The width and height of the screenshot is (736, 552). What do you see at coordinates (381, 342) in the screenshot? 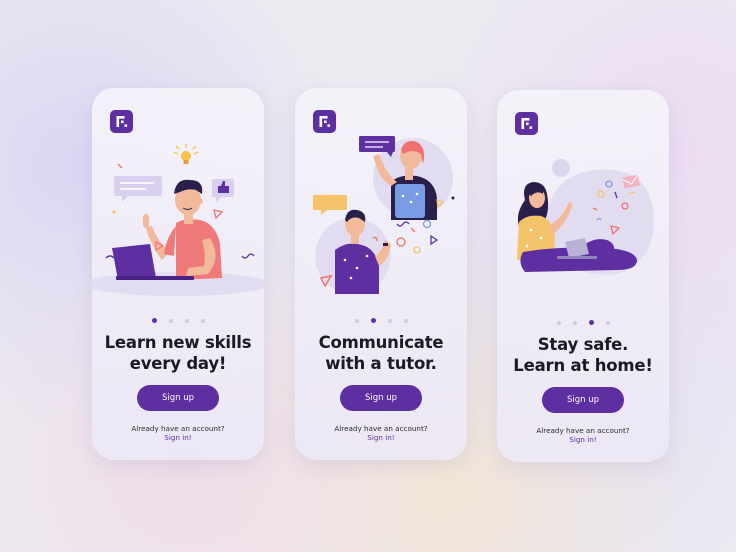
I see `title-line: Communicate` at bounding box center [381, 342].